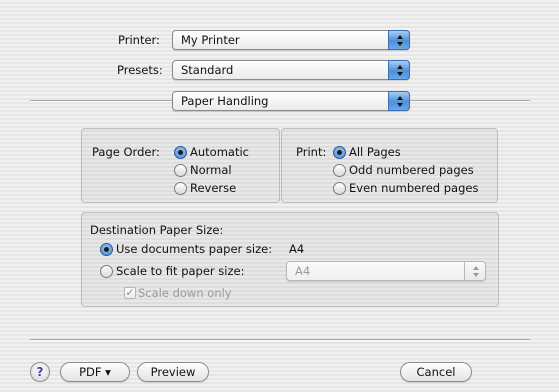 Image resolution: width=559 pixels, height=392 pixels. What do you see at coordinates (375, 152) in the screenshot?
I see `option-all-pages: All Pages` at bounding box center [375, 152].